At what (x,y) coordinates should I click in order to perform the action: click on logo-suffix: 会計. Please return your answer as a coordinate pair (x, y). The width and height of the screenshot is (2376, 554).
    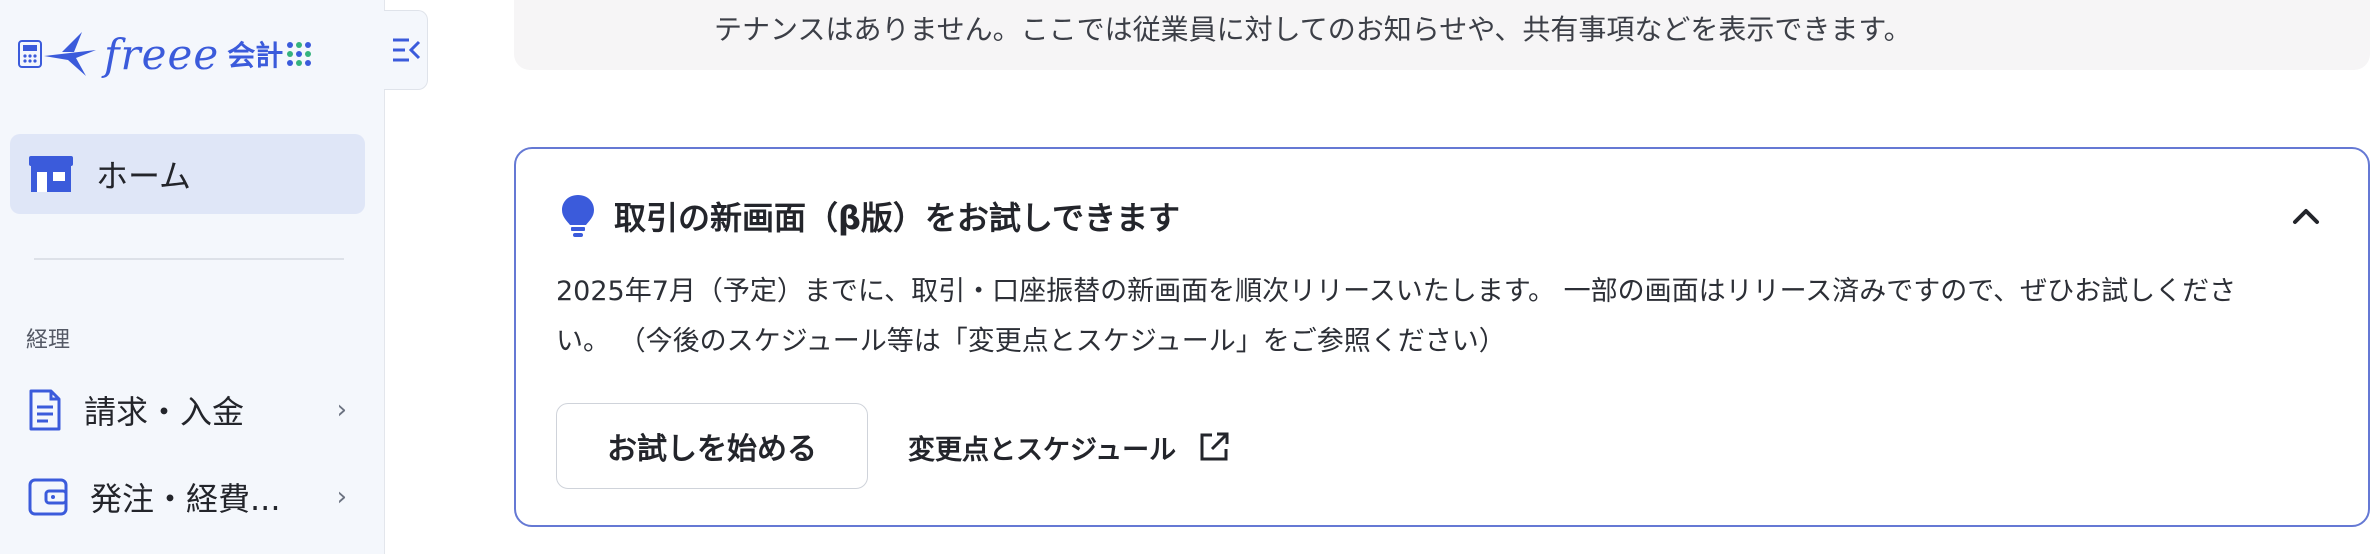
    Looking at the image, I should click on (255, 55).